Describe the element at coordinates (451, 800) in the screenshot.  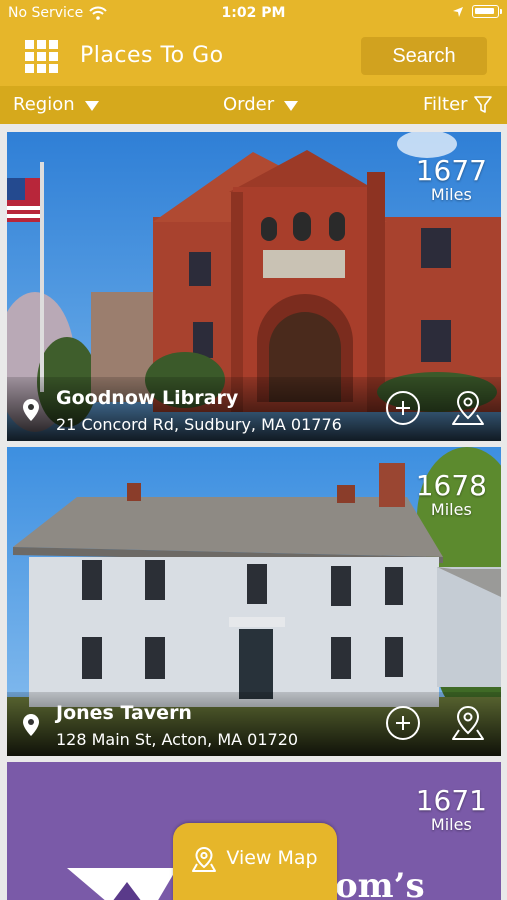
I see `distance-value: 1671` at that location.